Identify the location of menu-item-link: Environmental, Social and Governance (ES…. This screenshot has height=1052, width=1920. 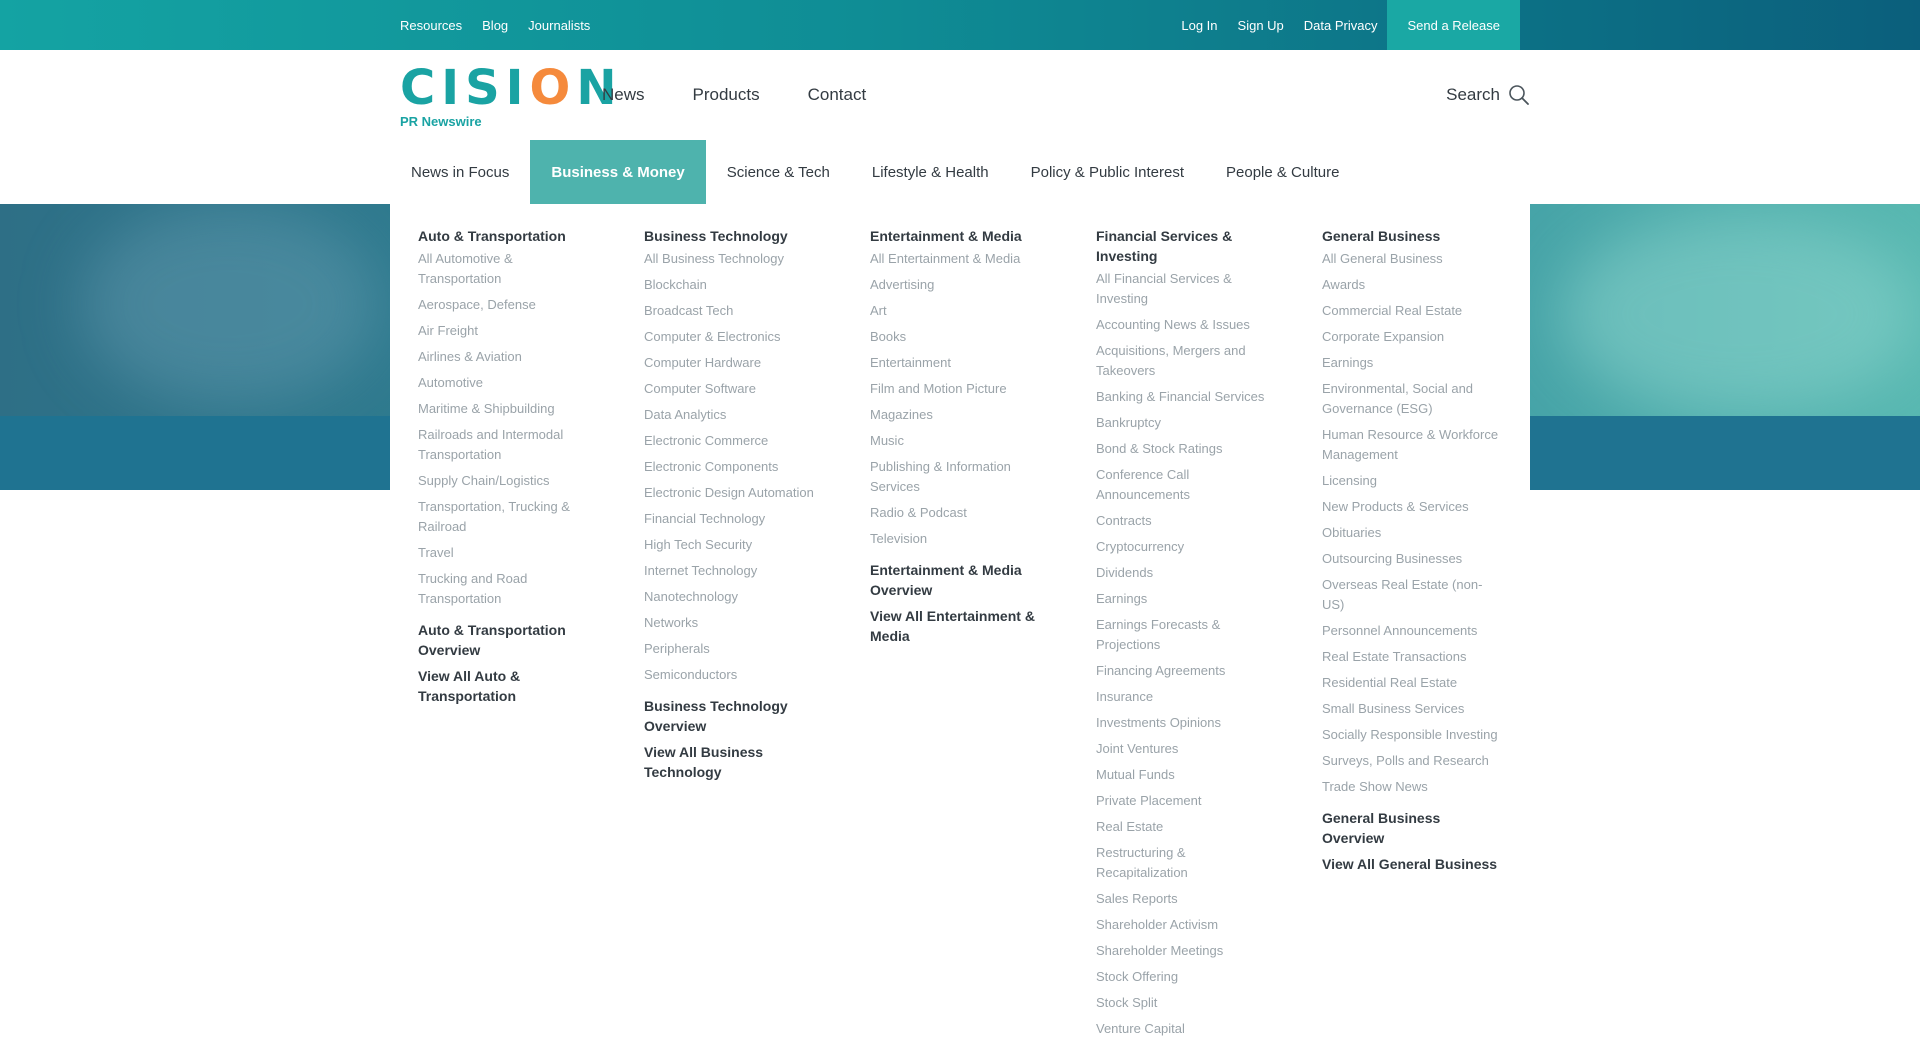
(1412, 399).